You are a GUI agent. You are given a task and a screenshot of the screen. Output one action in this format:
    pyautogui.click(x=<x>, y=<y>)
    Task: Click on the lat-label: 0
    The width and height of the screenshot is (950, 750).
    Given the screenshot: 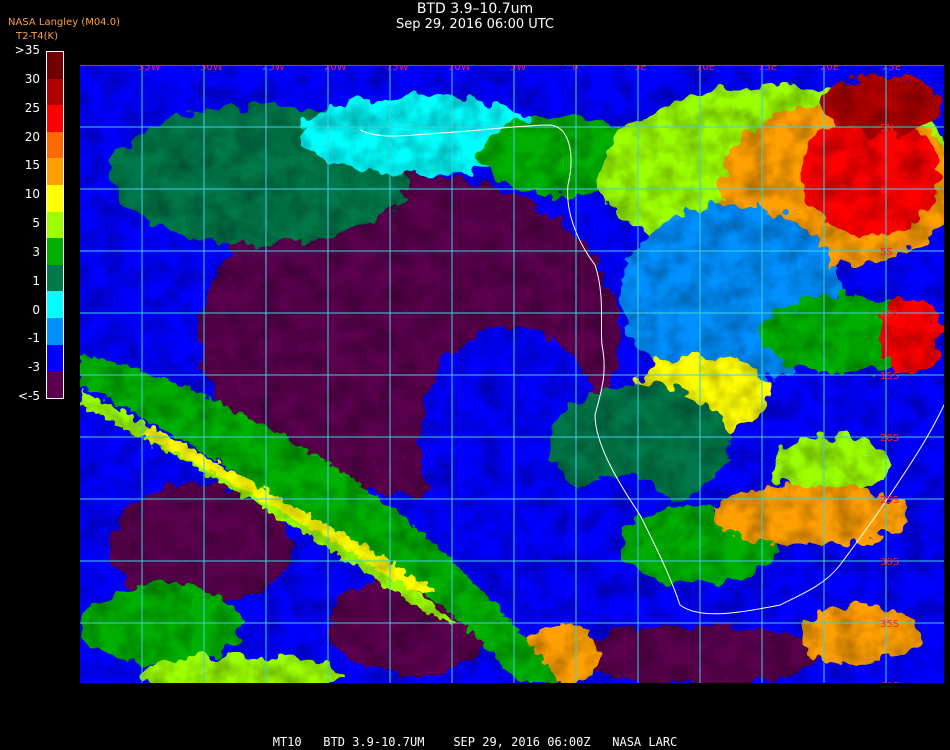 What is the action you would take?
    pyautogui.click(x=883, y=190)
    